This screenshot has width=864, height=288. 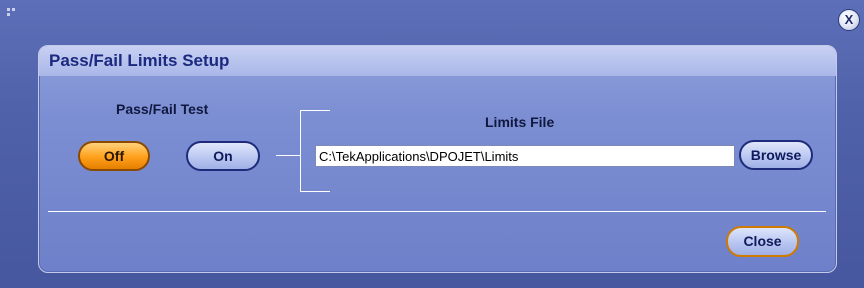 What do you see at coordinates (288, 155) in the screenshot?
I see `connector-line` at bounding box center [288, 155].